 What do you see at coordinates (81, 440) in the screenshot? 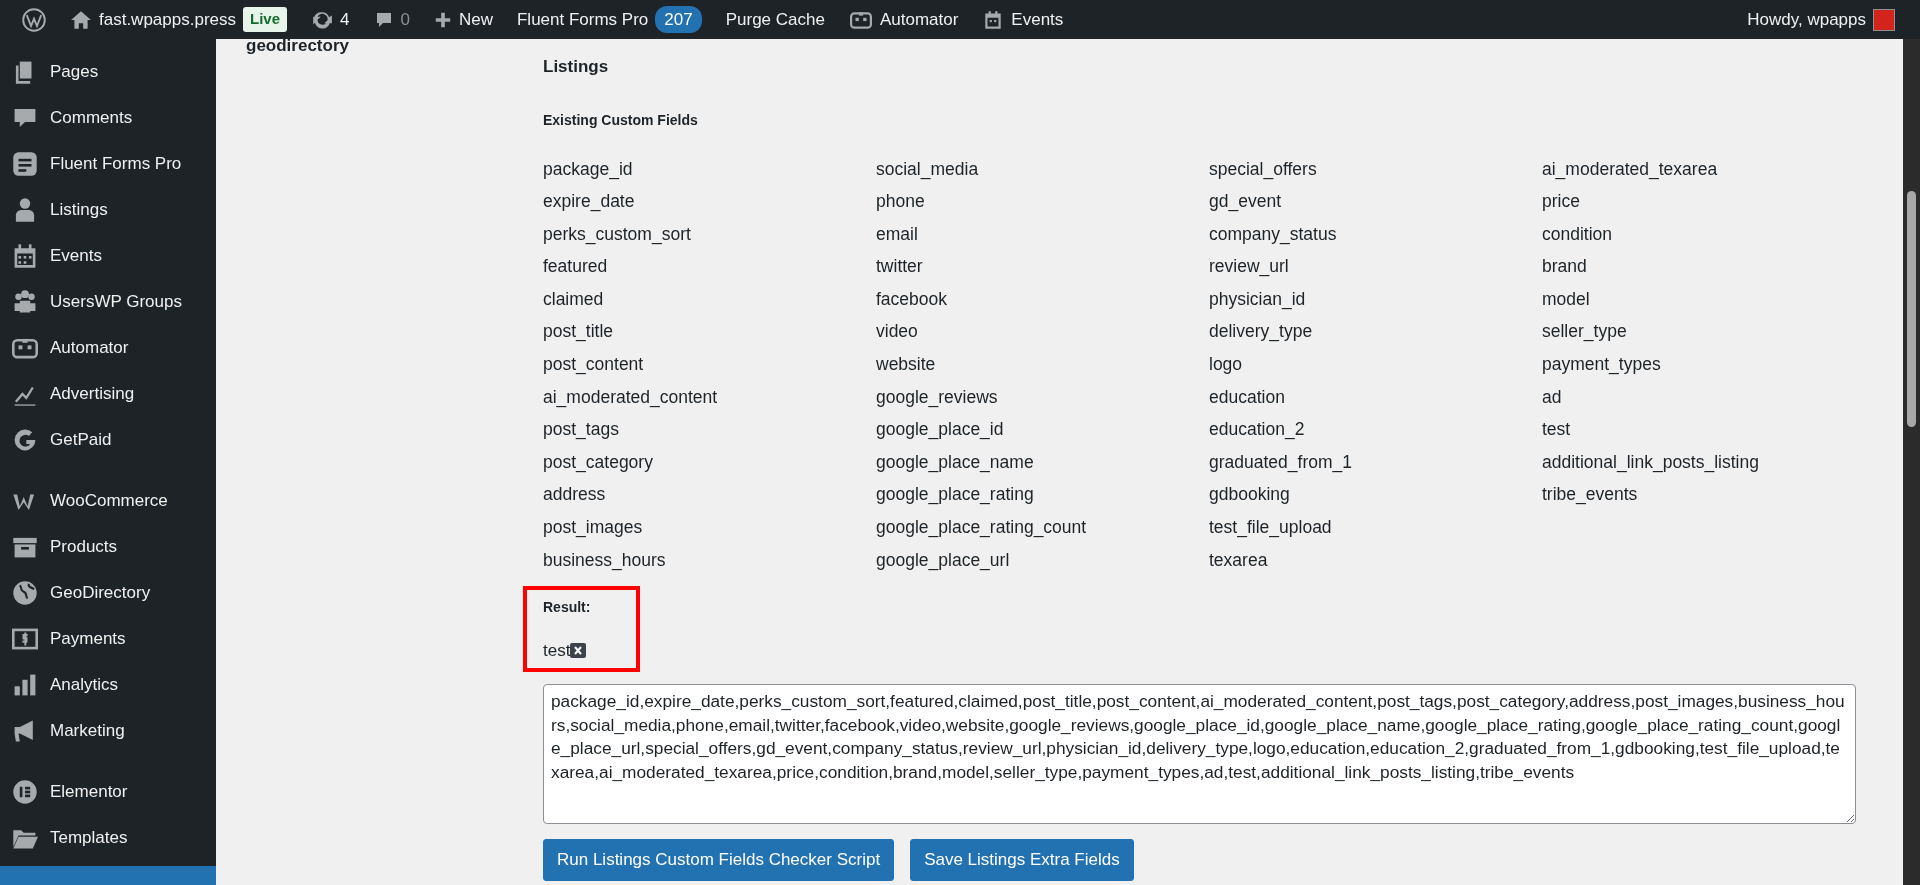
I see `sidebar-item: GetPaid` at bounding box center [81, 440].